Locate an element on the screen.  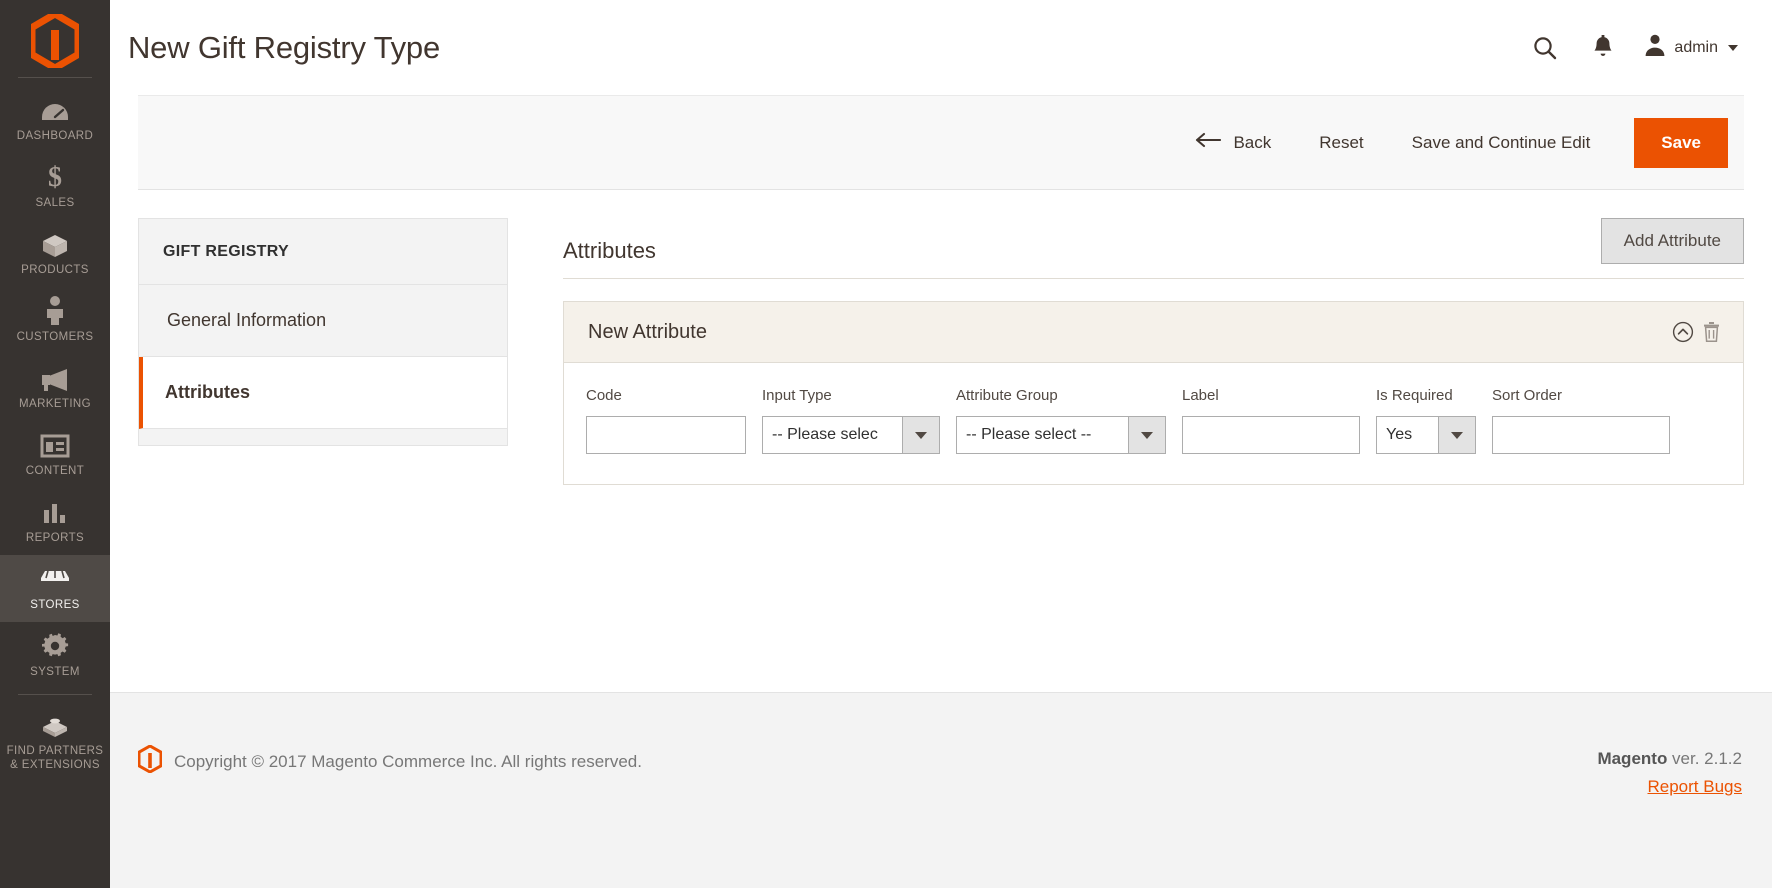
bell-icon is located at coordinates (1603, 48).